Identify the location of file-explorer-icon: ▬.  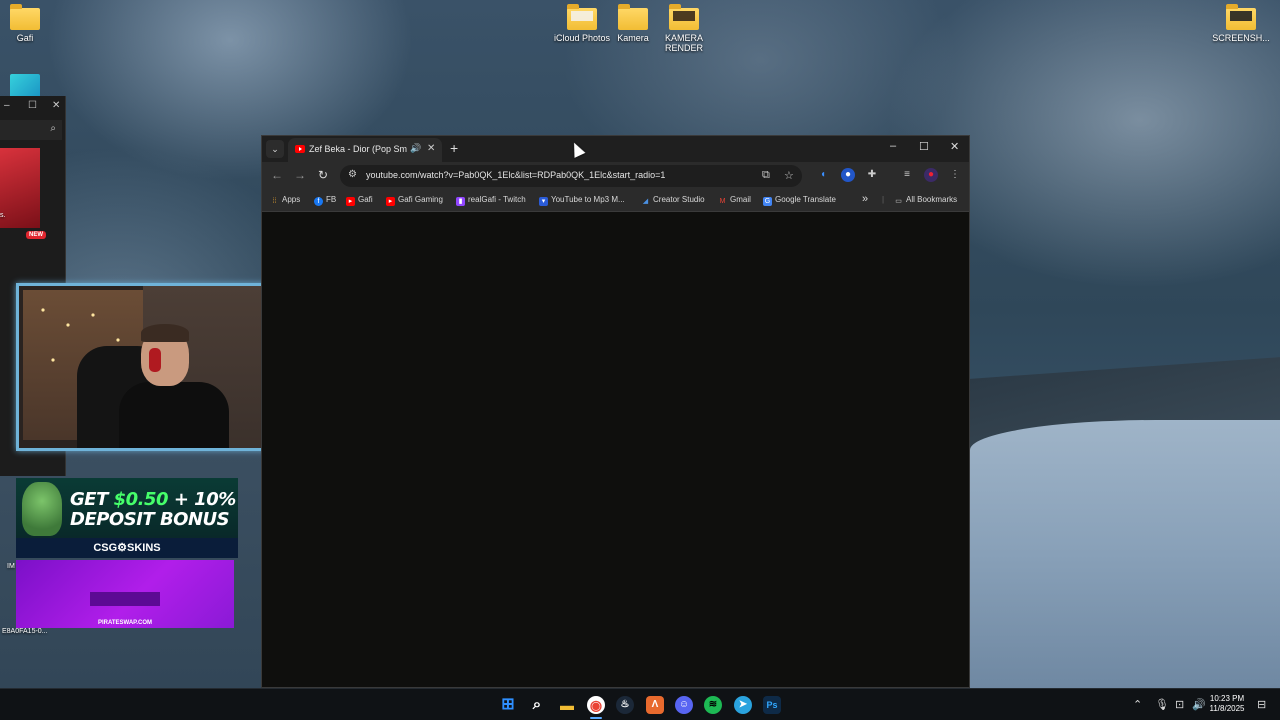
(567, 705).